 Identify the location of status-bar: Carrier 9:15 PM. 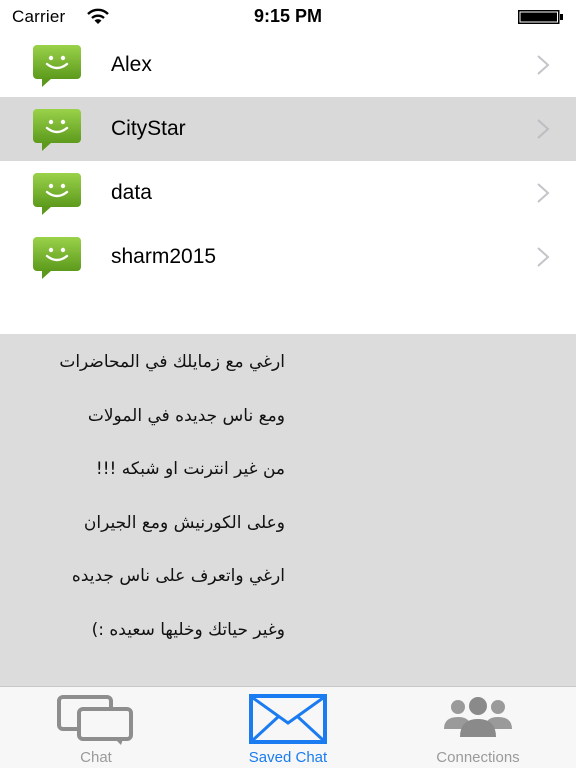
(288, 16).